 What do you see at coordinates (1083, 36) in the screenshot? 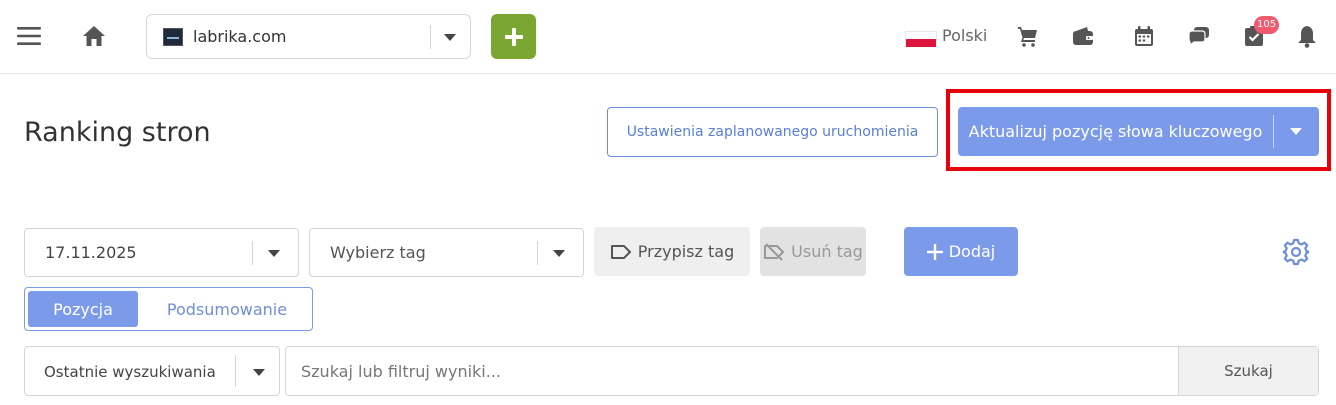
I see `wallet-icon` at bounding box center [1083, 36].